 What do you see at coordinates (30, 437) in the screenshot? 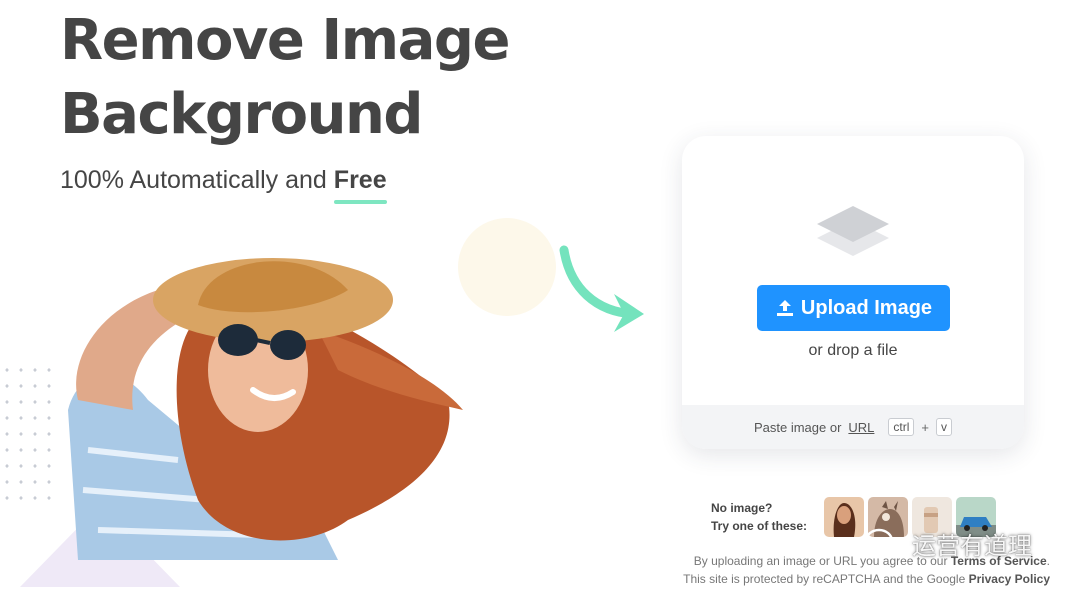
I see `dot-grid-decoration` at bounding box center [30, 437].